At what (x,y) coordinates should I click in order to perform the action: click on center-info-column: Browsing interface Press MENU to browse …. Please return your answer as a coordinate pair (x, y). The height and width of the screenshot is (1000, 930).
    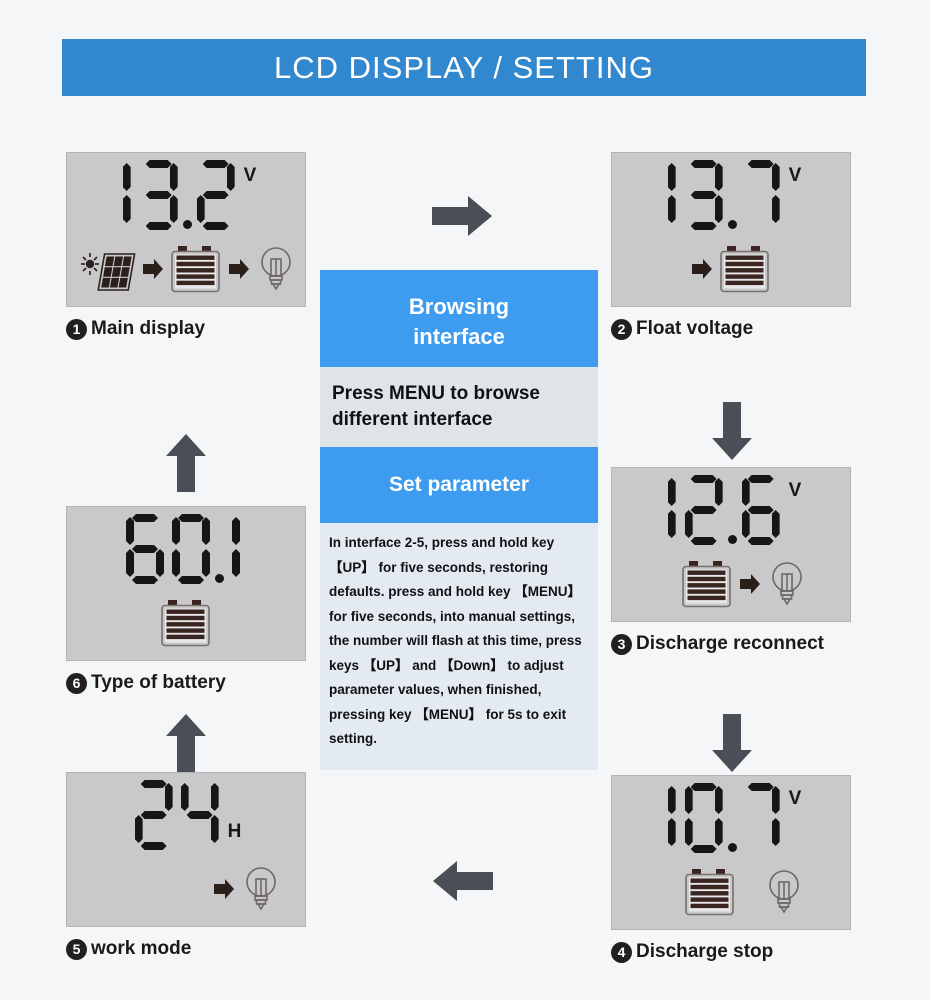
    Looking at the image, I should click on (459, 520).